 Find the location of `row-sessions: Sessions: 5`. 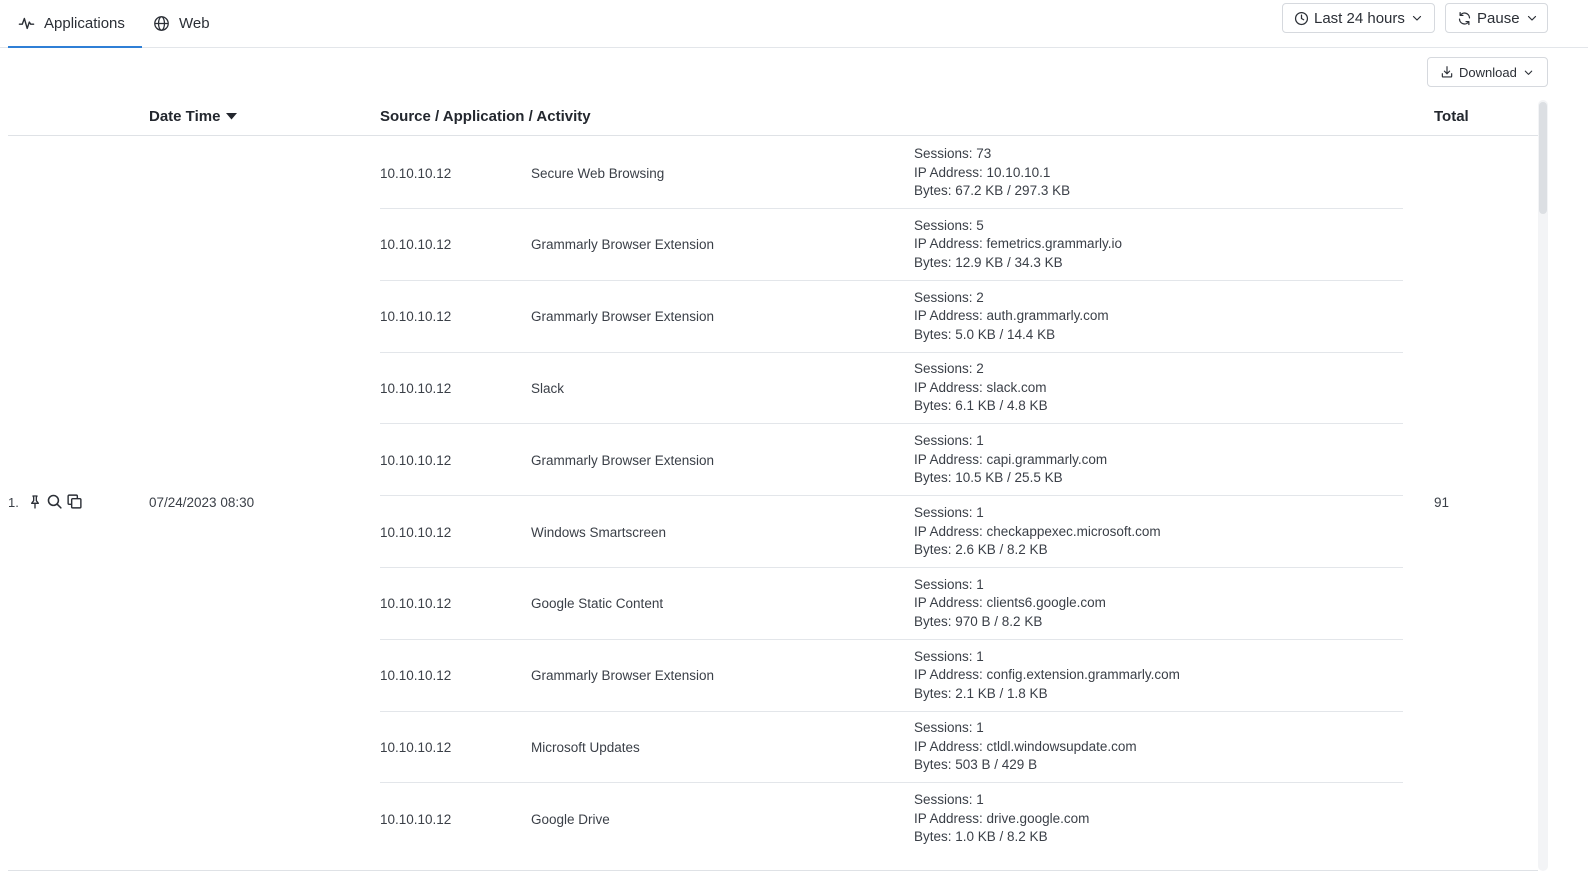

row-sessions: Sessions: 5 is located at coordinates (949, 225).